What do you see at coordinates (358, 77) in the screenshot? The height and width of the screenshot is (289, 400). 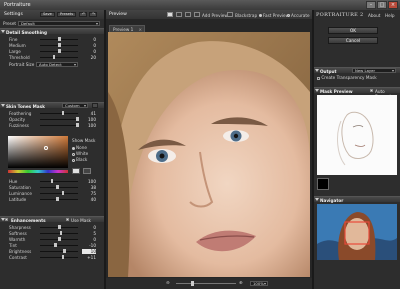 I see `create-mask-row: Create Transparency Mask` at bounding box center [358, 77].